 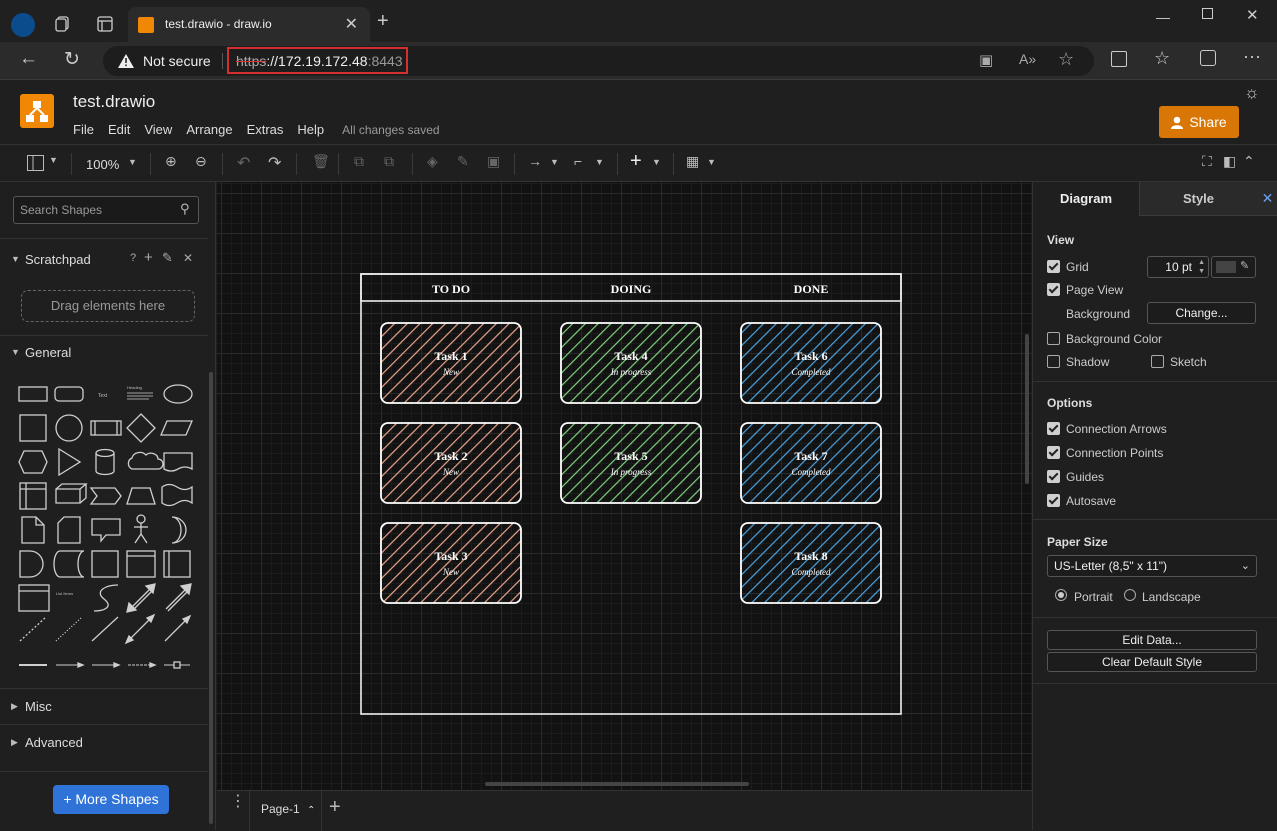 What do you see at coordinates (1252, 93) in the screenshot?
I see `theme-toggle-icon: ☼` at bounding box center [1252, 93].